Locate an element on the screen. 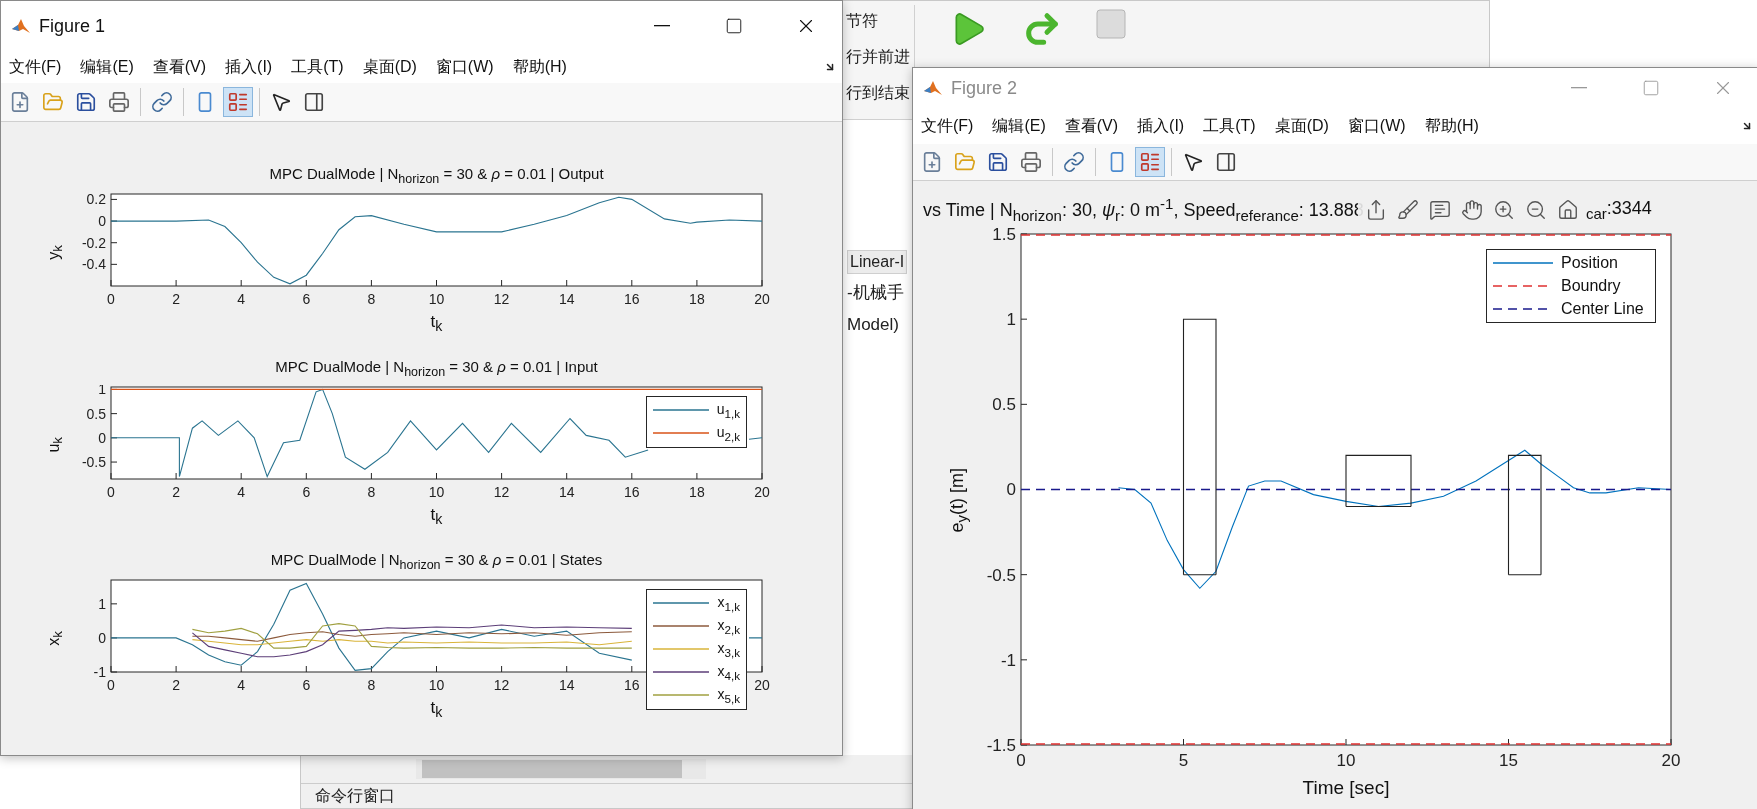 This screenshot has height=809, width=1757. editor-text: -机械手 is located at coordinates (875, 293).